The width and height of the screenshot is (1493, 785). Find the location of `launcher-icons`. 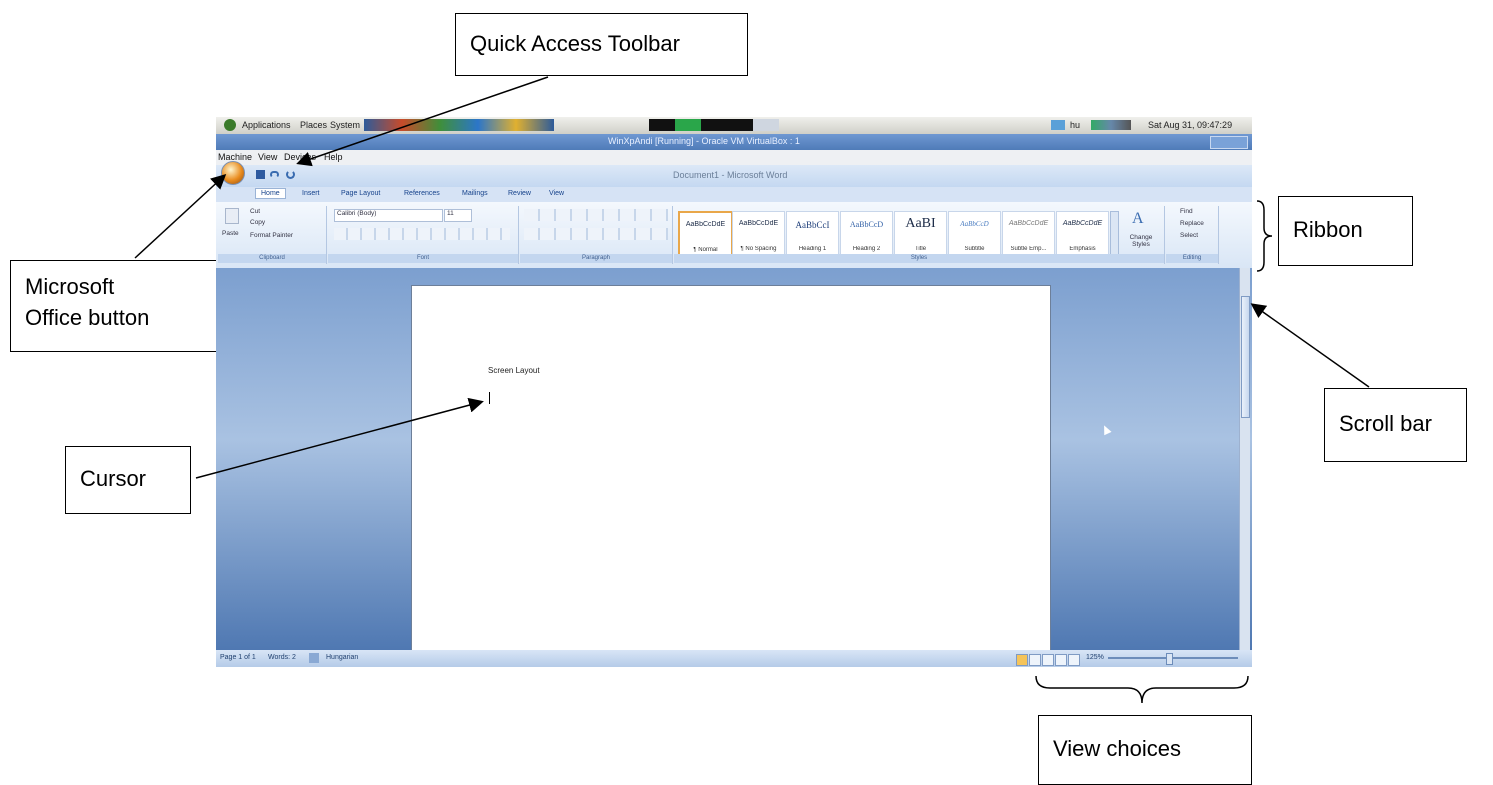

launcher-icons is located at coordinates (459, 125).